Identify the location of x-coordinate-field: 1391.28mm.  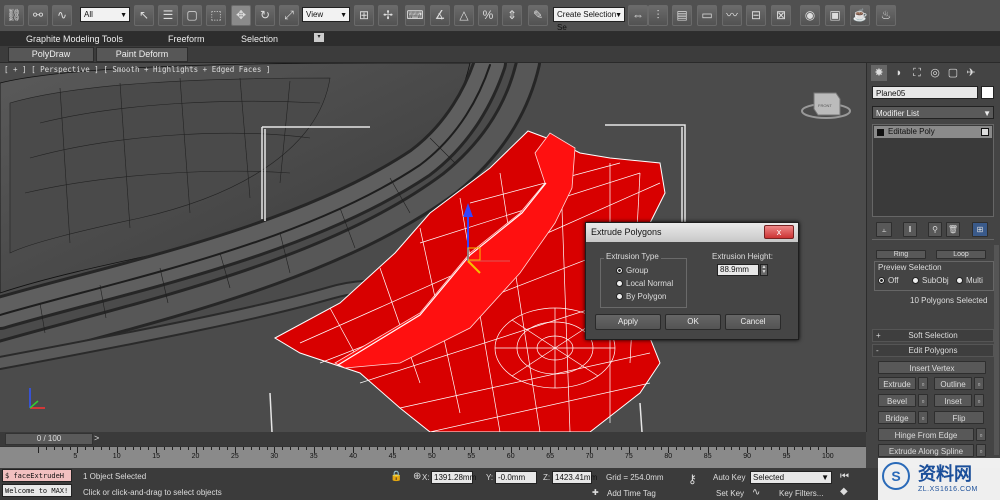
(453, 477).